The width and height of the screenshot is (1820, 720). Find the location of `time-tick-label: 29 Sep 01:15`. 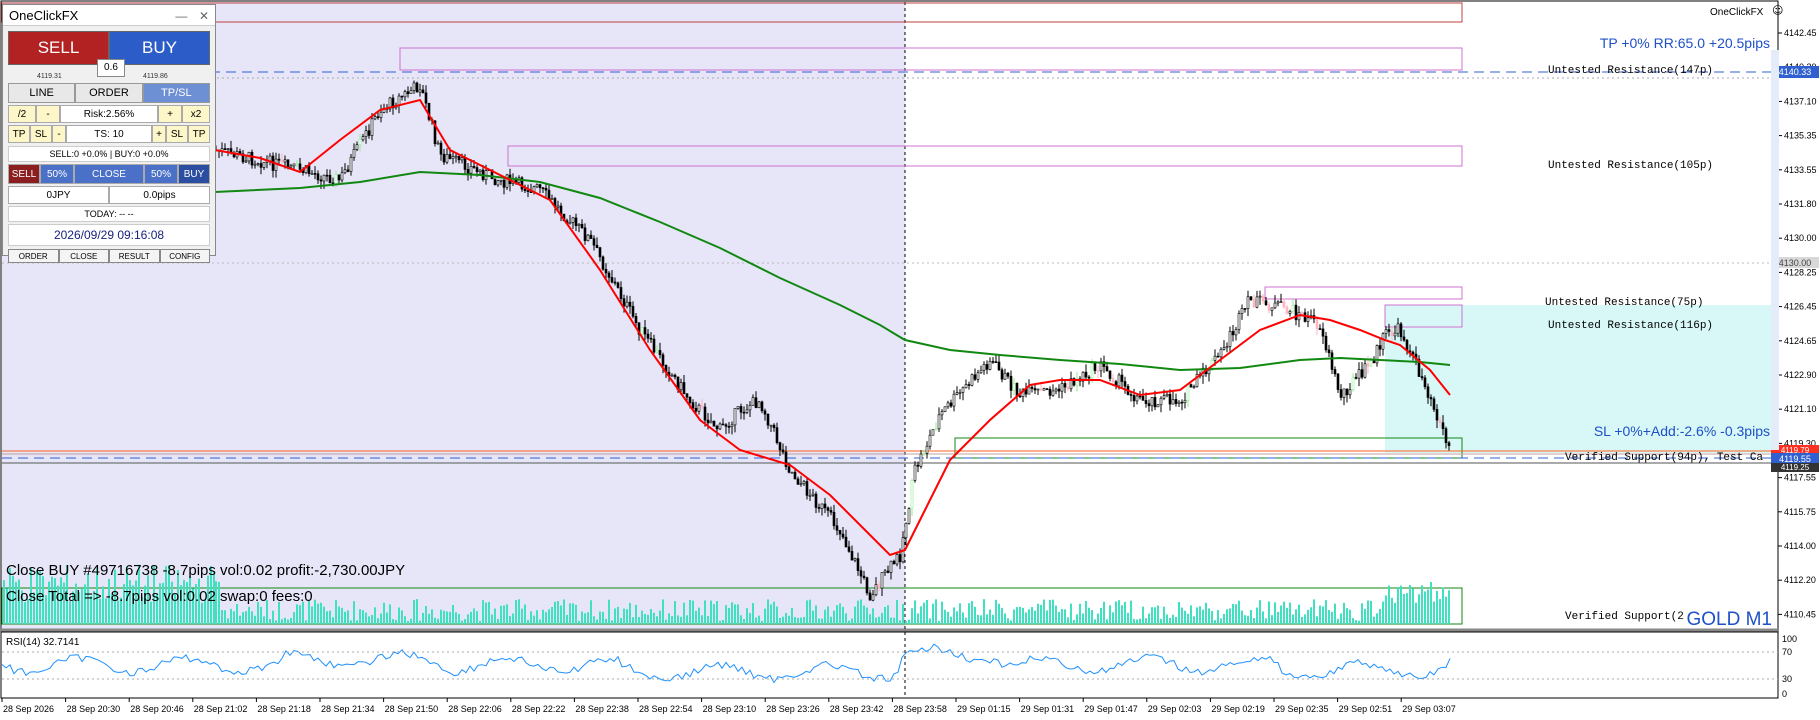

time-tick-label: 29 Sep 01:15 is located at coordinates (984, 709).